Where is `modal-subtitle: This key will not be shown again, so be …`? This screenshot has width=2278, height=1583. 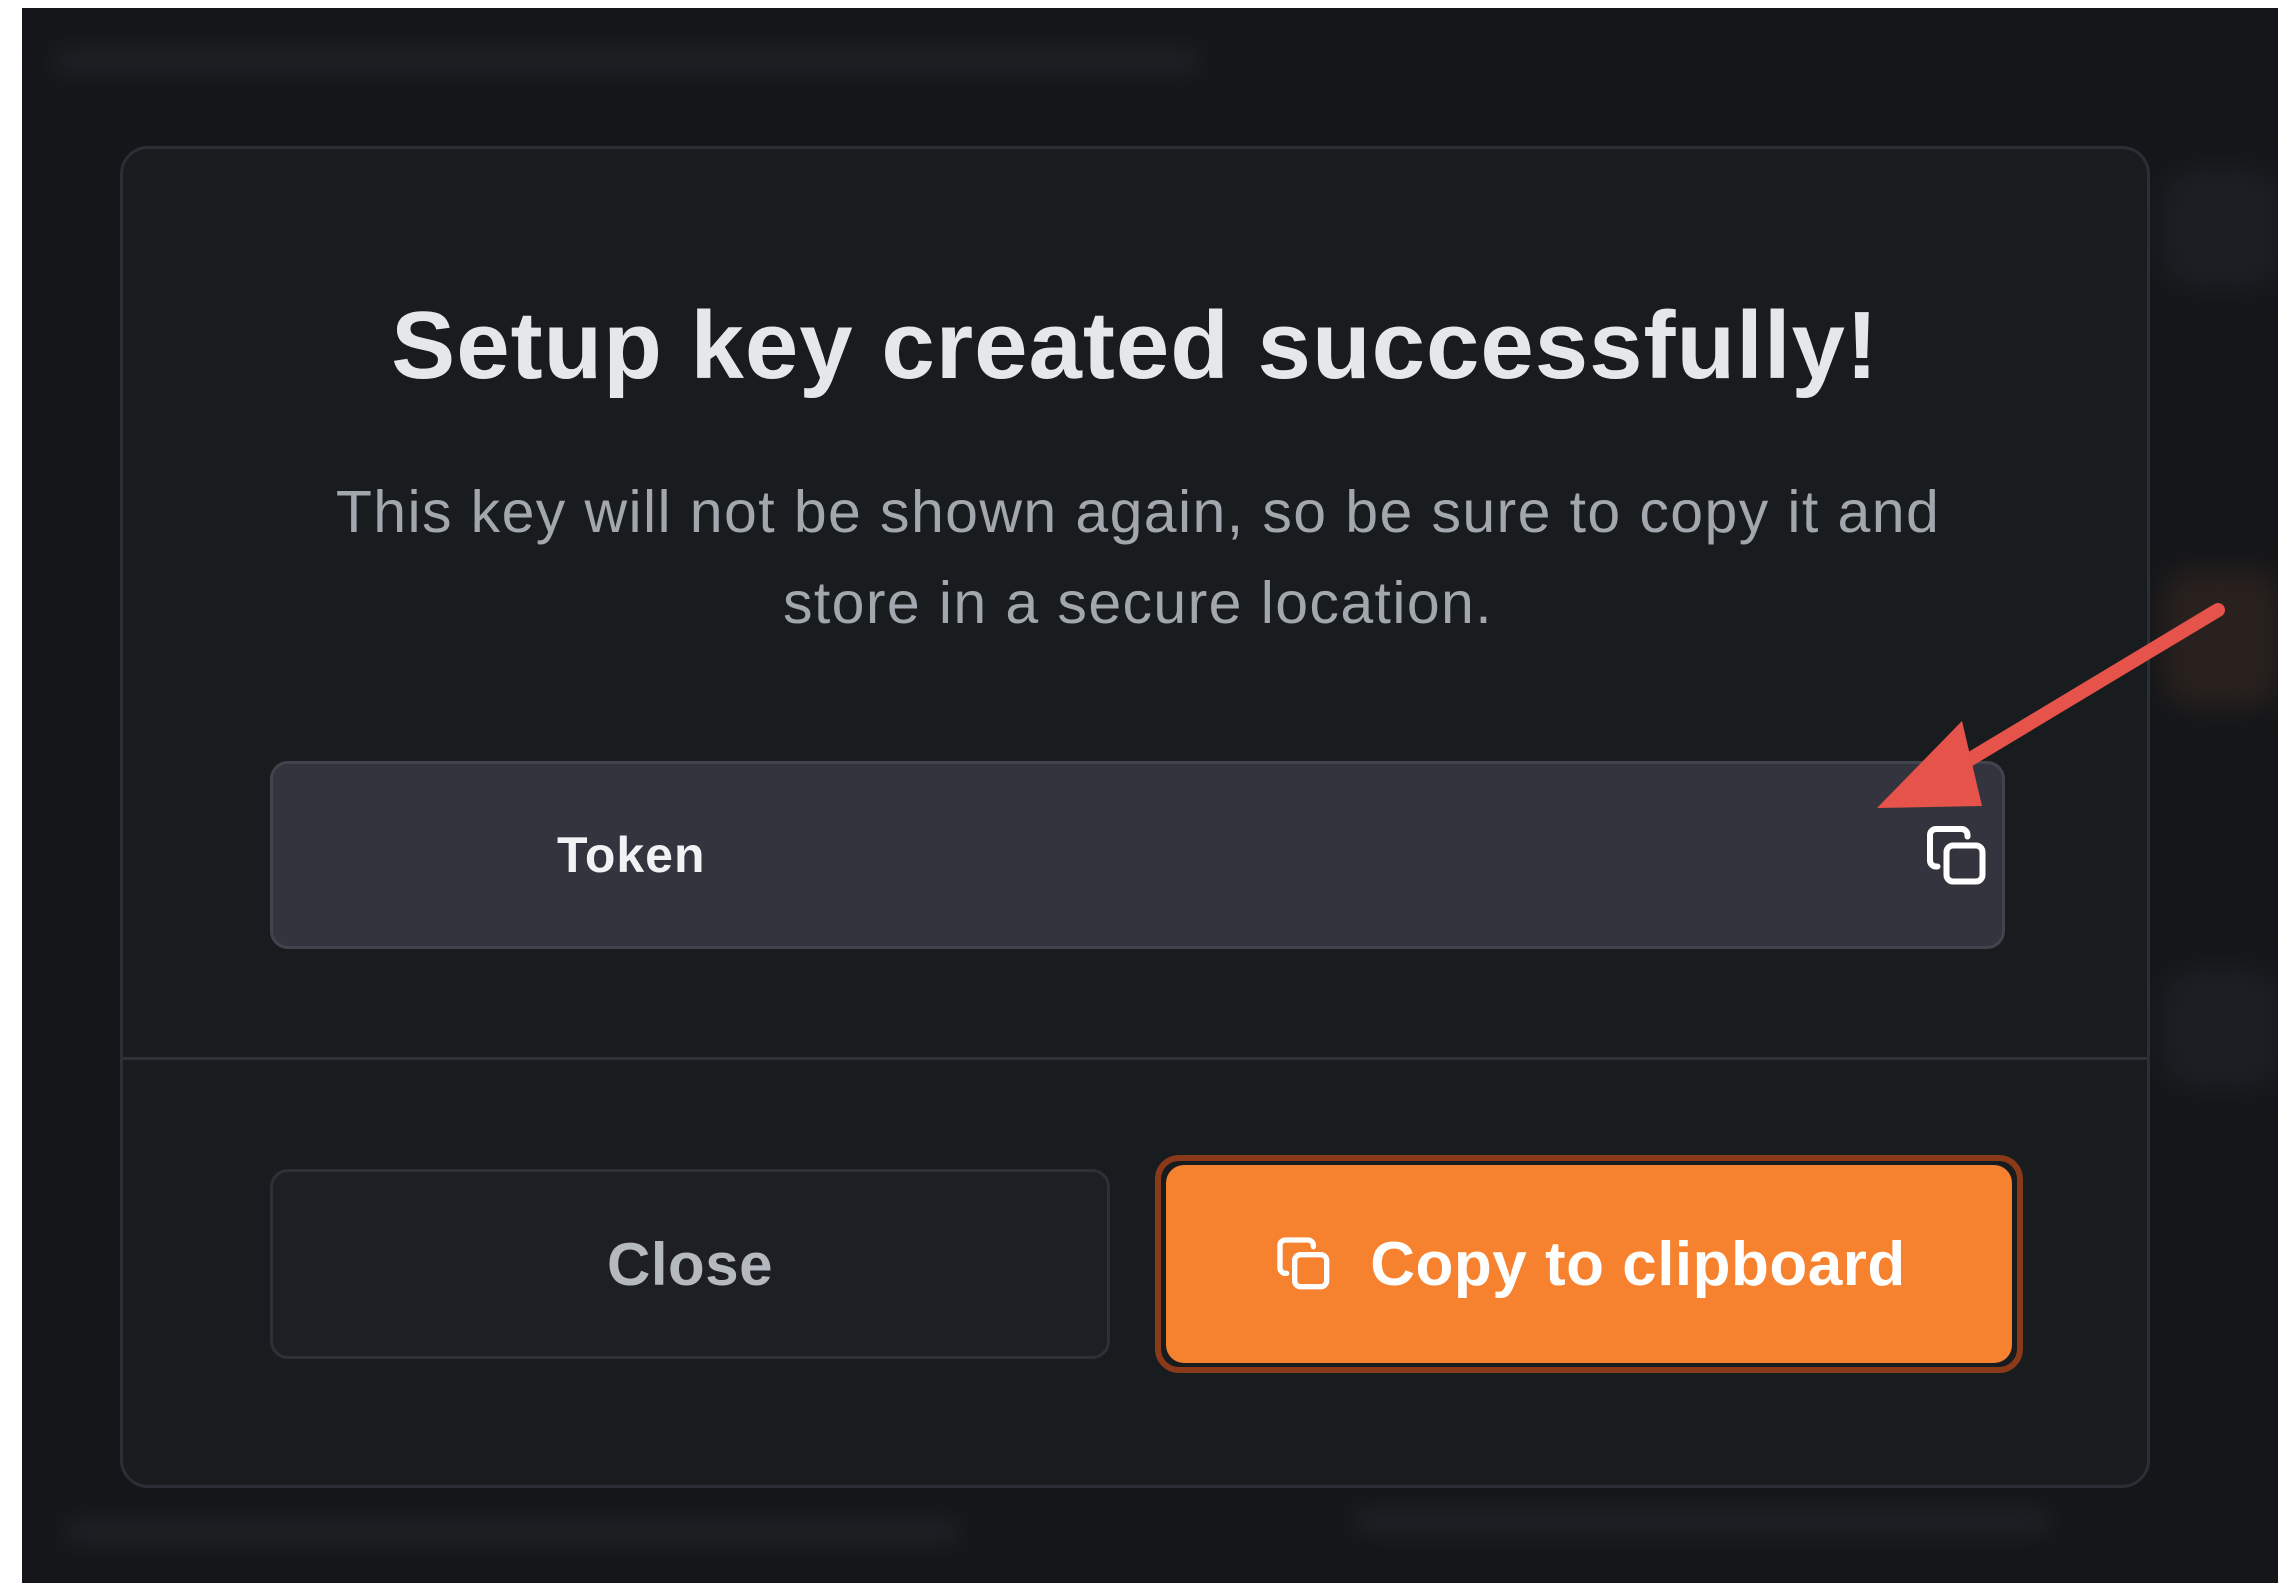
modal-subtitle: This key will not be shown again, so be … is located at coordinates (1138, 557).